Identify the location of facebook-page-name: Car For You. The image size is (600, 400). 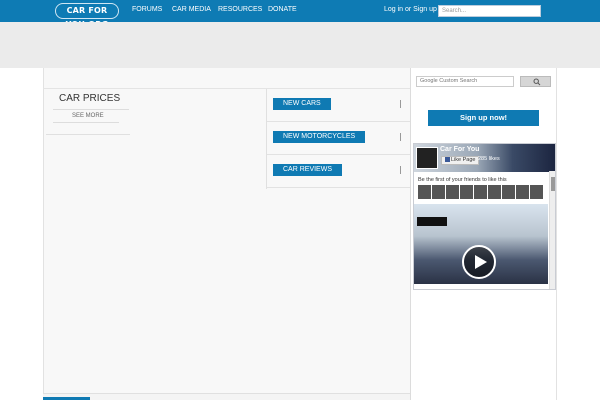
(459, 149).